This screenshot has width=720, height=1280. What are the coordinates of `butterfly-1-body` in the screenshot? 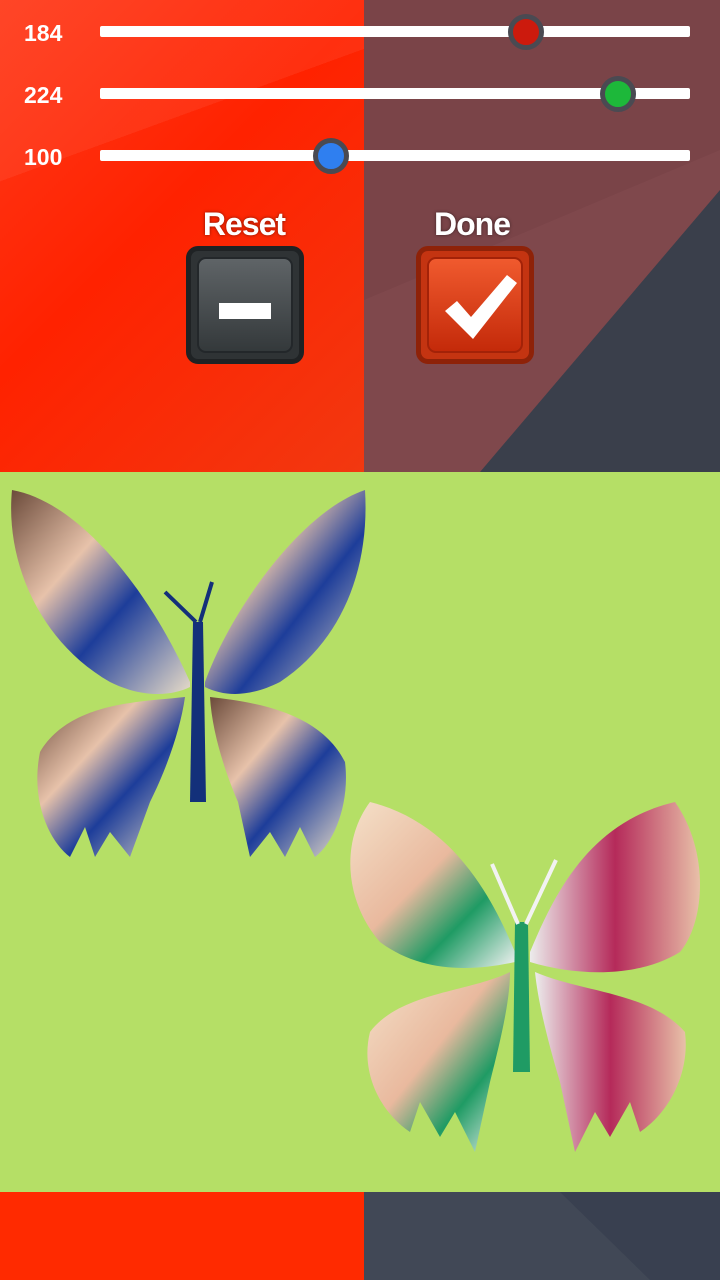 It's located at (198, 712).